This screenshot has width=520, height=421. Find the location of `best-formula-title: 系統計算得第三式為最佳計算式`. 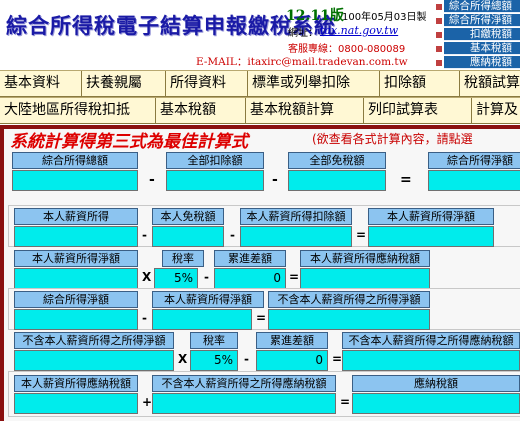

best-formula-title: 系統計算得第三式為最佳計算式 is located at coordinates (129, 142).